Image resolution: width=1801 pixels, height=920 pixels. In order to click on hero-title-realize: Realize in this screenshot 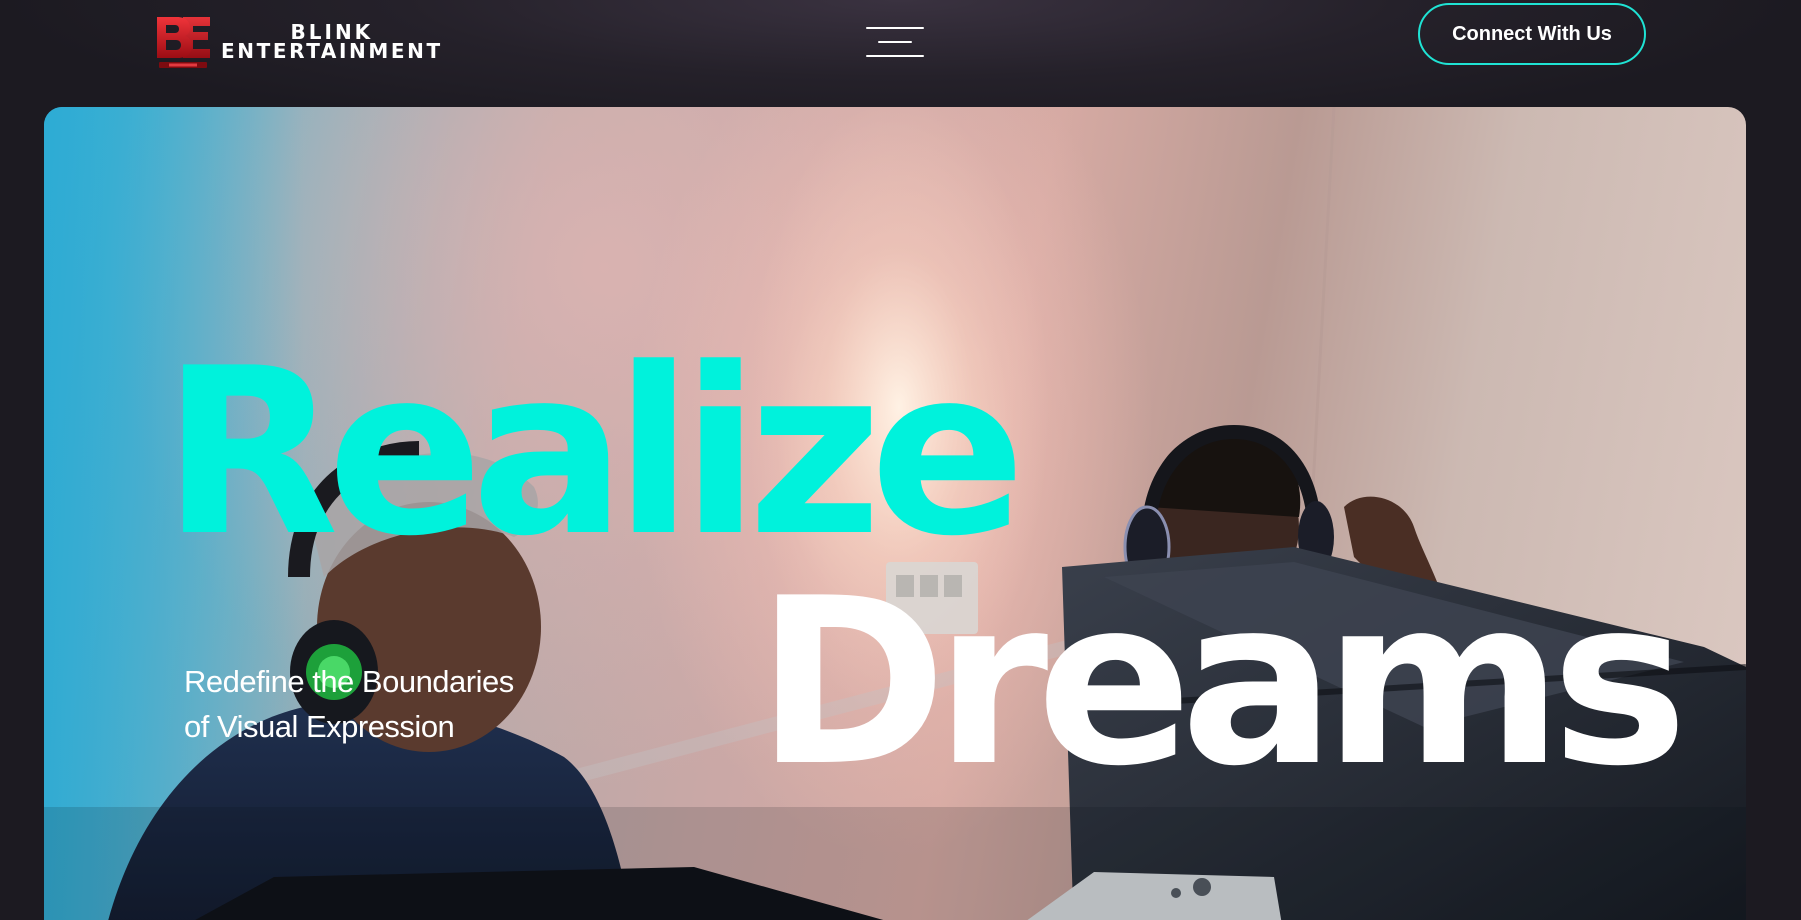, I will do `click(594, 453)`.